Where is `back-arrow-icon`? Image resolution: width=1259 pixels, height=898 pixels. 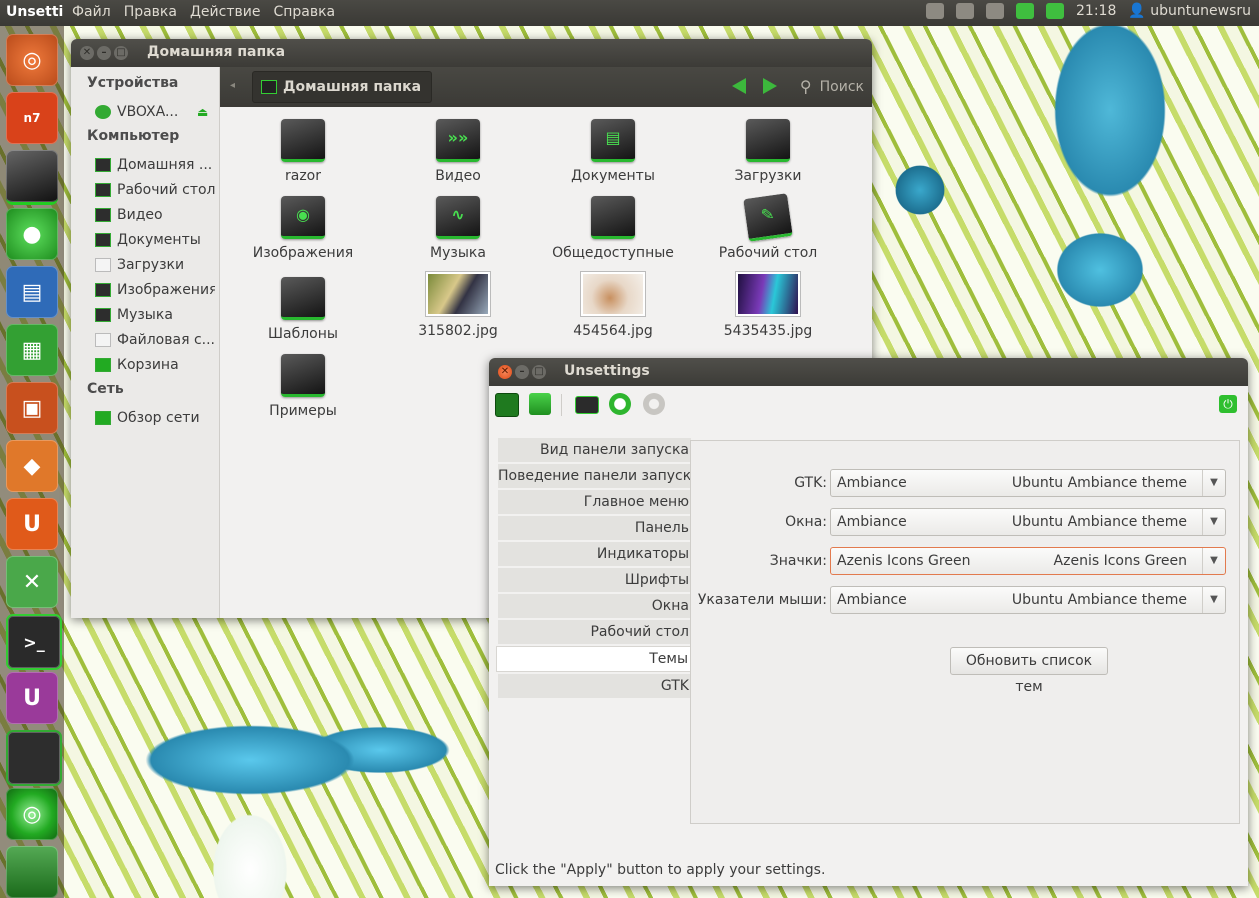
back-arrow-icon is located at coordinates (739, 86).